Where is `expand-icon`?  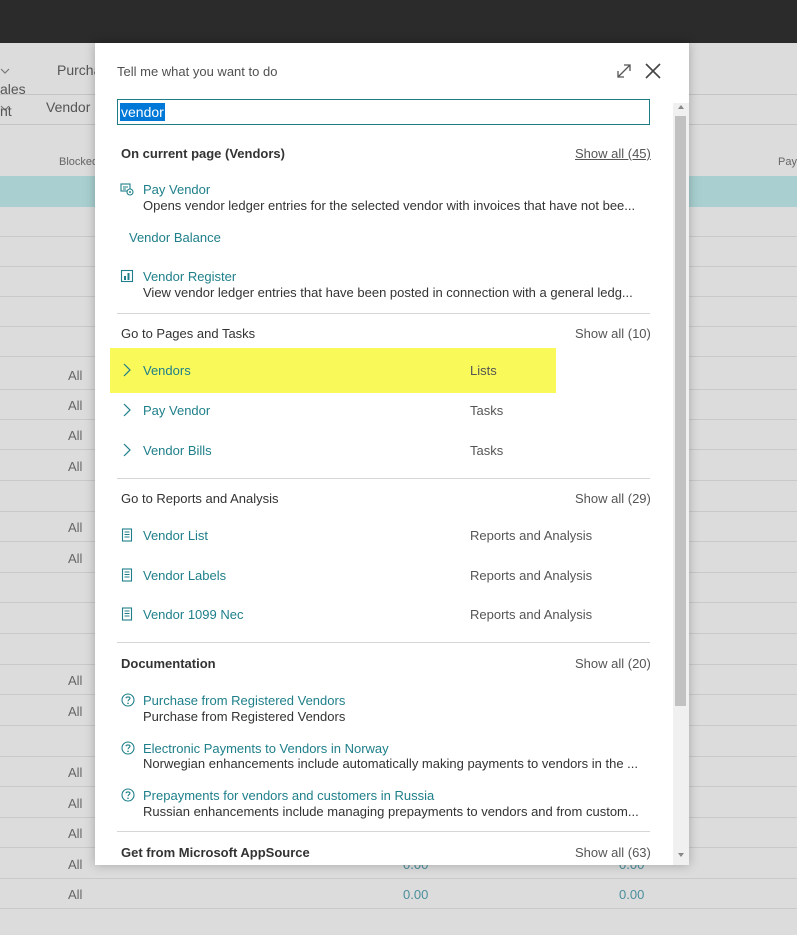
expand-icon is located at coordinates (624, 71).